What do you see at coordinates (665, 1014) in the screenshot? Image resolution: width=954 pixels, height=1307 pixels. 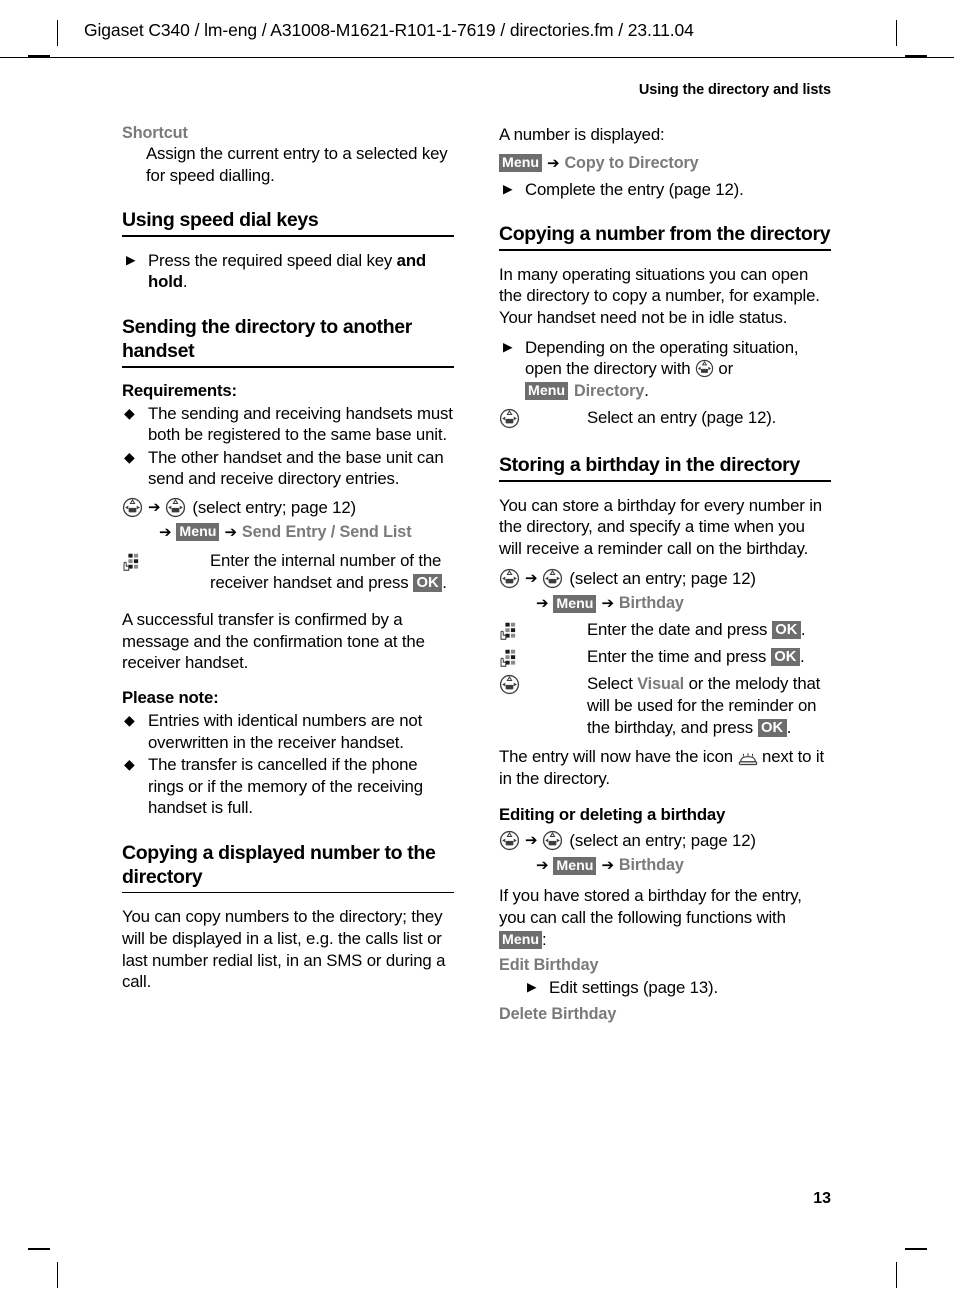 I see `delete-birthday-label: Delete Birthday` at bounding box center [665, 1014].